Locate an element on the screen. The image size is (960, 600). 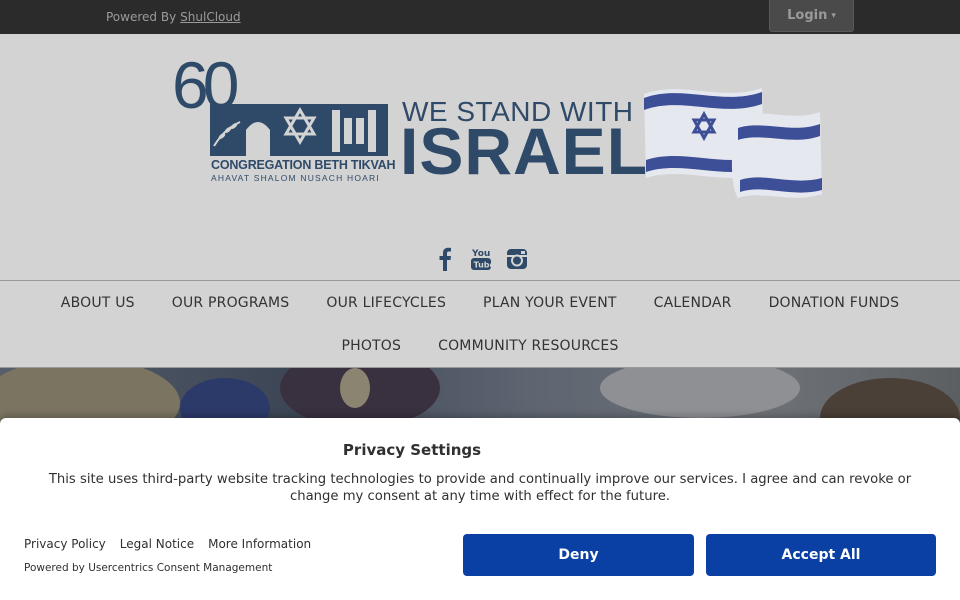
nav-row-2: PHOTOS COMMUNITY RESOURCES is located at coordinates (480, 346).